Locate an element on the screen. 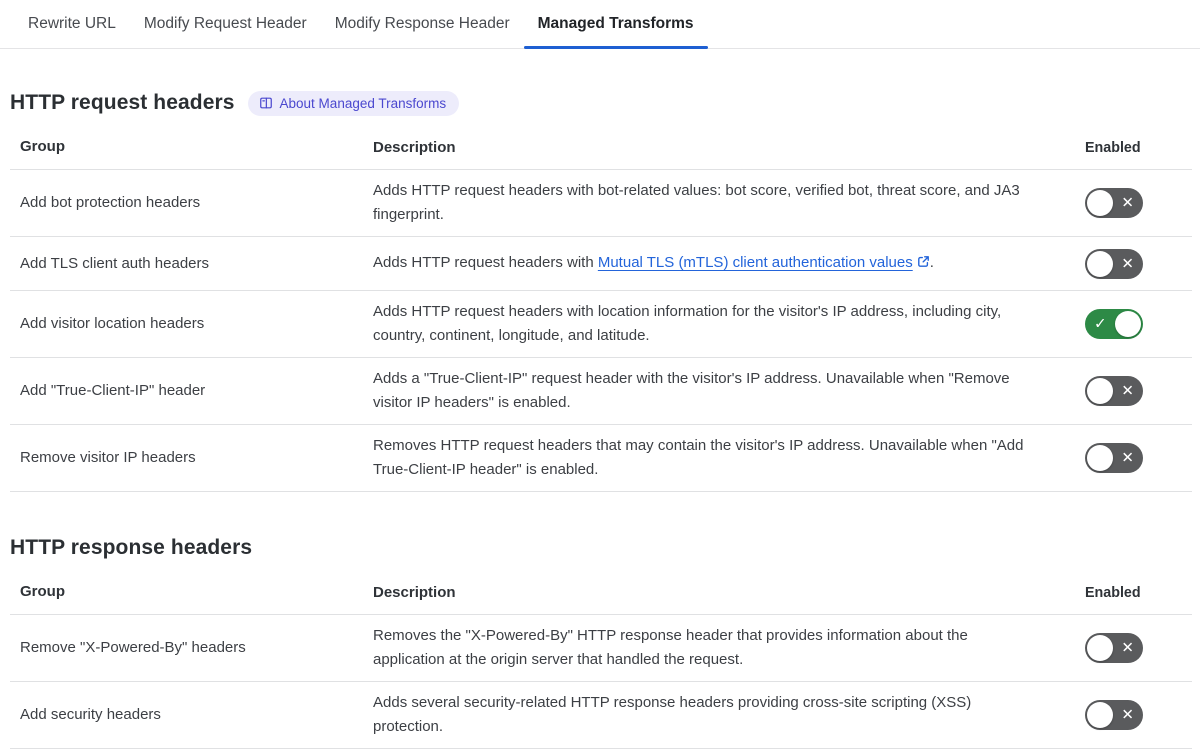  request-headers-title: HTTP request headers is located at coordinates (122, 102).